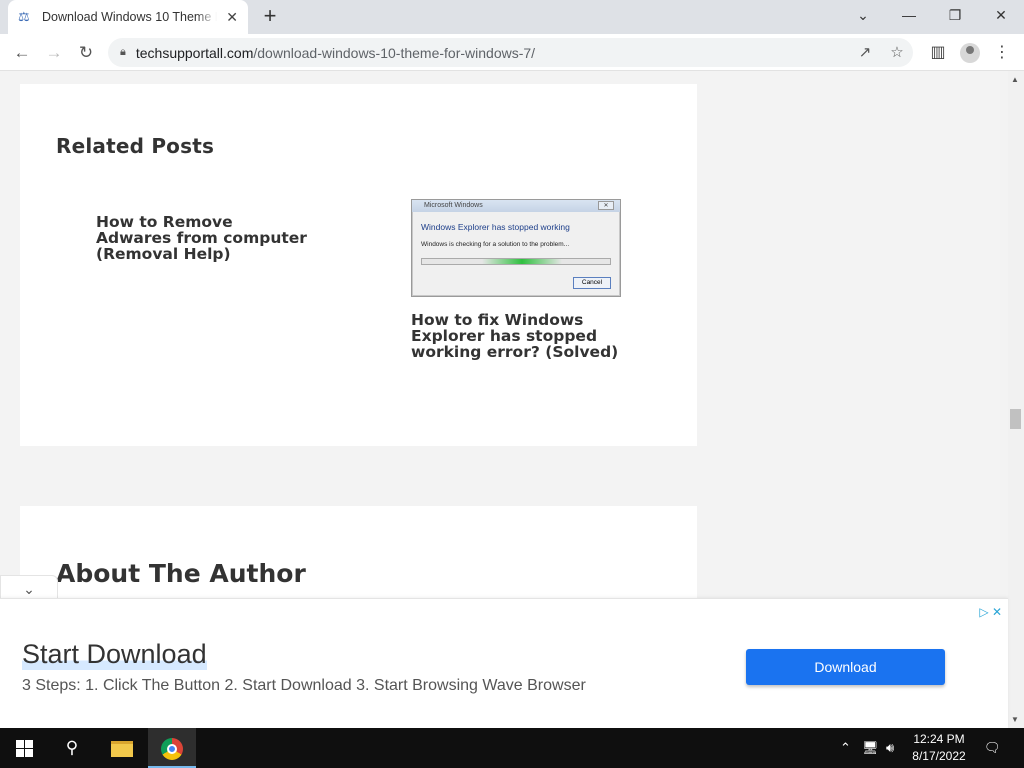 The image size is (1024, 768). Describe the element at coordinates (1002, 53) in the screenshot. I see `menu-kebab-icon: ⋮` at that location.